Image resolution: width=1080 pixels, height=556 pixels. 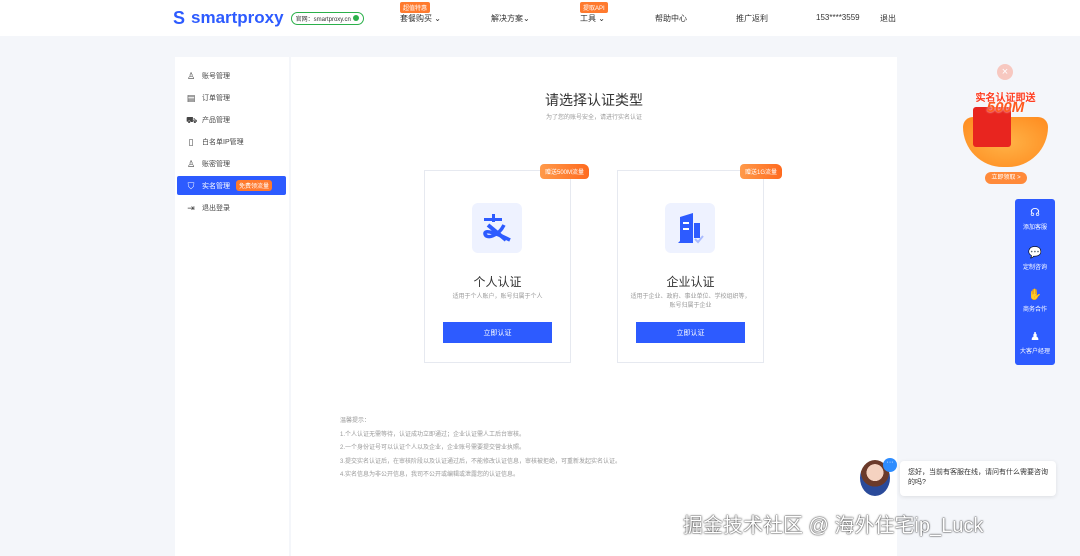 What do you see at coordinates (690, 228) in the screenshot?
I see `building-icon` at bounding box center [690, 228].